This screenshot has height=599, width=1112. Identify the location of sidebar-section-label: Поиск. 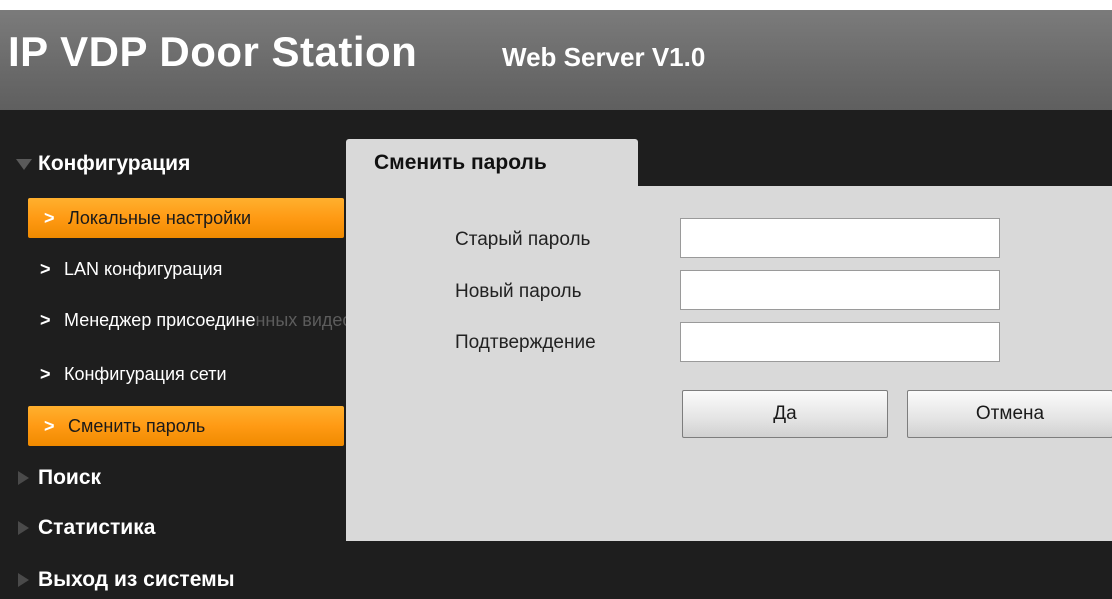
(70, 477).